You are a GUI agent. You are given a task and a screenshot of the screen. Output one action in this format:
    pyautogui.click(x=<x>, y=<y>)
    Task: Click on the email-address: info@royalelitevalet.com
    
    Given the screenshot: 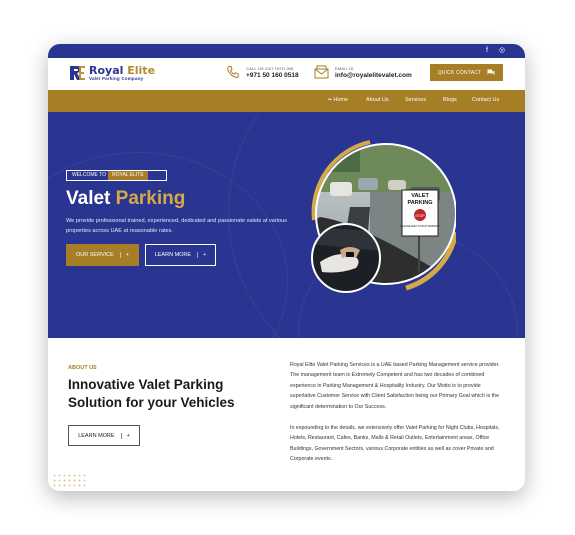 What is the action you would take?
    pyautogui.click(x=373, y=75)
    